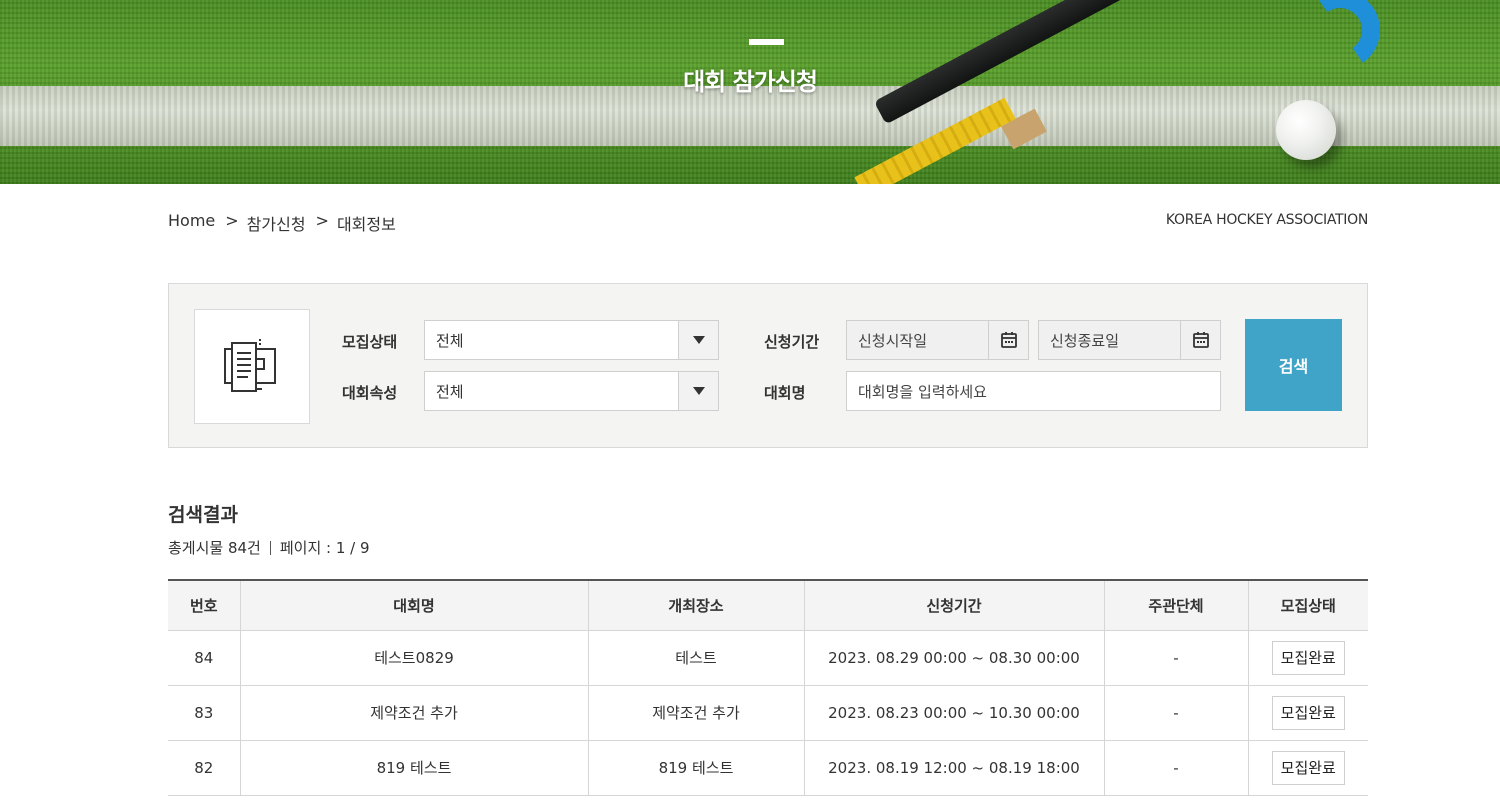 The height and width of the screenshot is (800, 1500). What do you see at coordinates (1307, 605) in the screenshot?
I see `column-header-status: 모집상태` at bounding box center [1307, 605].